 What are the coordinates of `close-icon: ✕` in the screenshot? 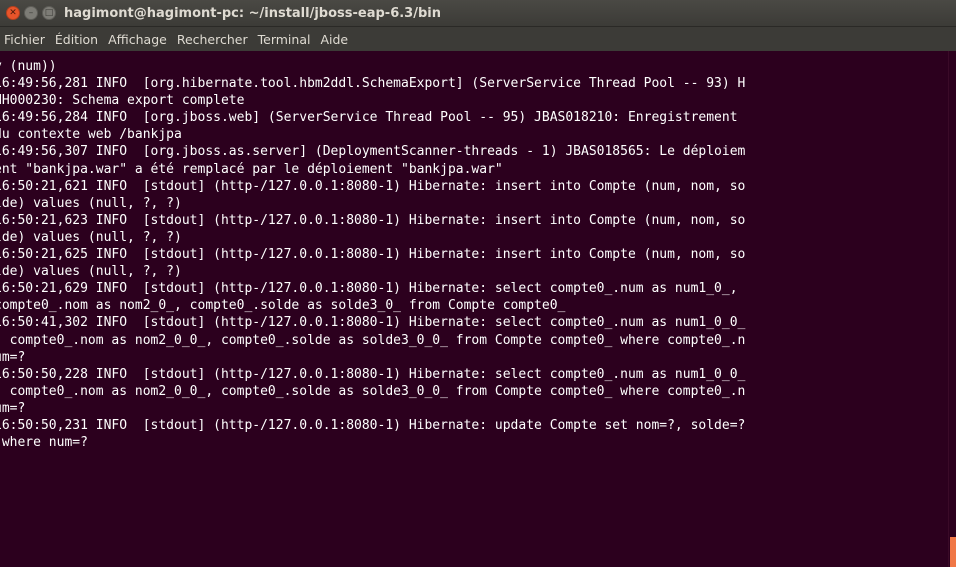 It's located at (13, 13).